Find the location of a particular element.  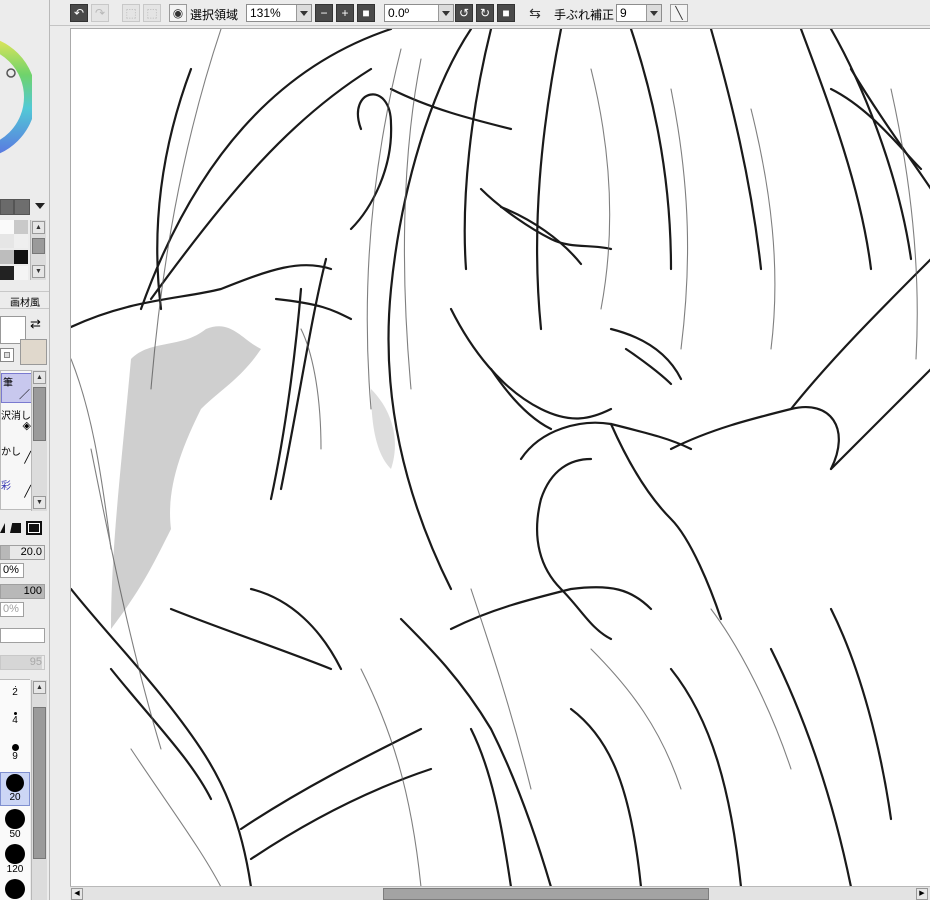

selection-area-label: 選択領域 is located at coordinates (214, 15).